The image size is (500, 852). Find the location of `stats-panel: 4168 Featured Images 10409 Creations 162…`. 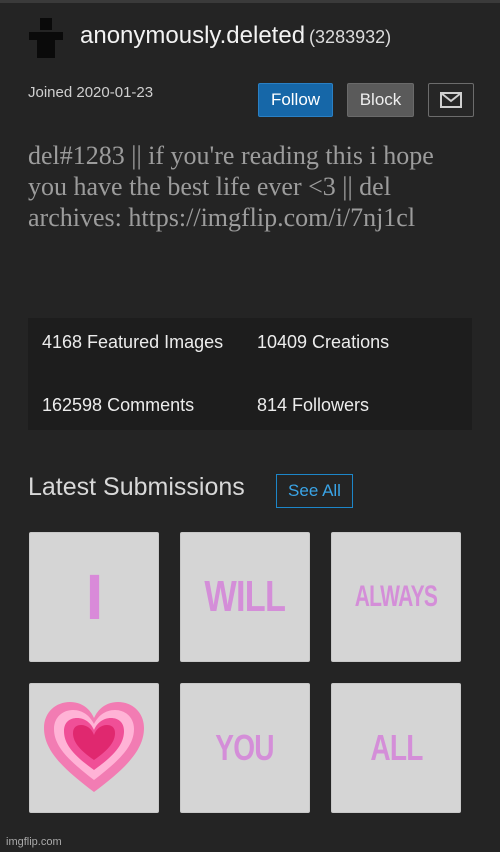

stats-panel: 4168 Featured Images 10409 Creations 162… is located at coordinates (250, 374).